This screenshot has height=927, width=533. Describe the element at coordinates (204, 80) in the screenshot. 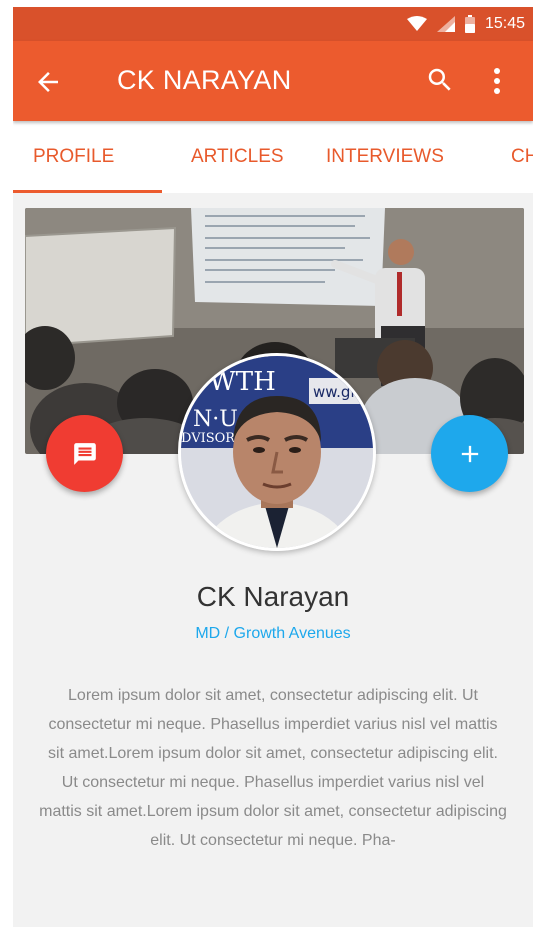

I see `page-title: CK NARAYAN` at that location.